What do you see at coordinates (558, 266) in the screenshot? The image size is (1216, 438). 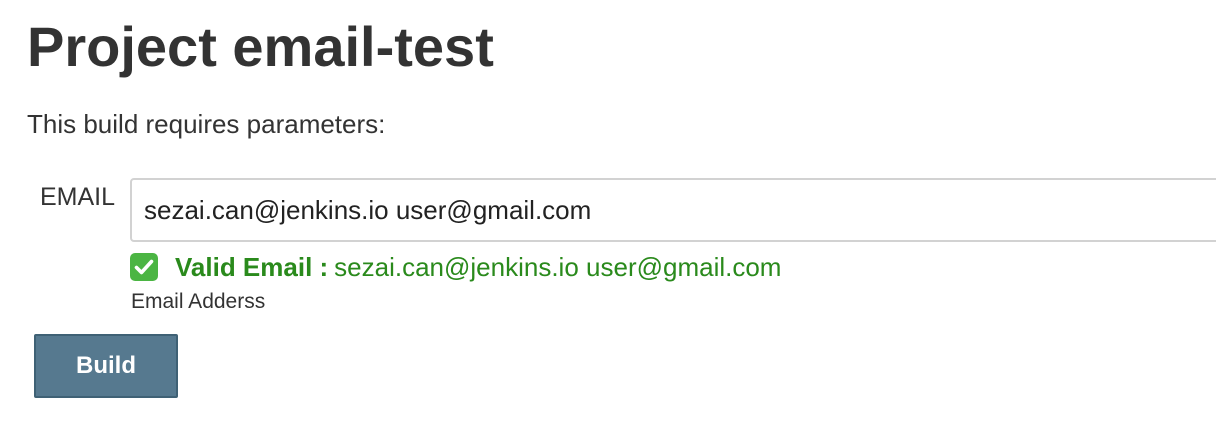 I see `validated-emails: sezai.can@jenkins.io user@gmail.com` at bounding box center [558, 266].